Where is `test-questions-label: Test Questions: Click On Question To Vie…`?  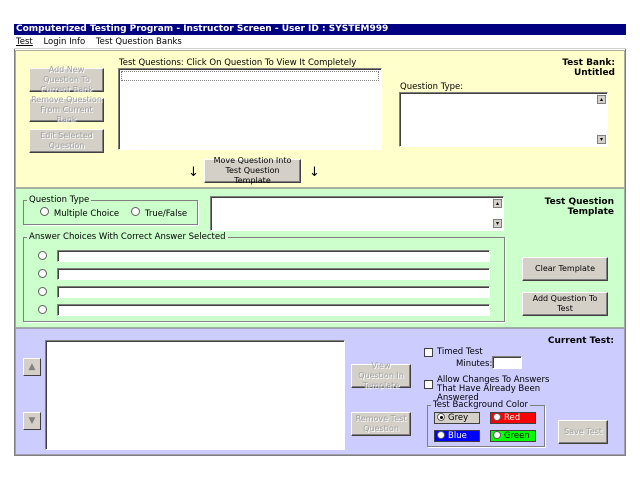
test-questions-label: Test Questions: Click On Question To Vie… is located at coordinates (238, 63).